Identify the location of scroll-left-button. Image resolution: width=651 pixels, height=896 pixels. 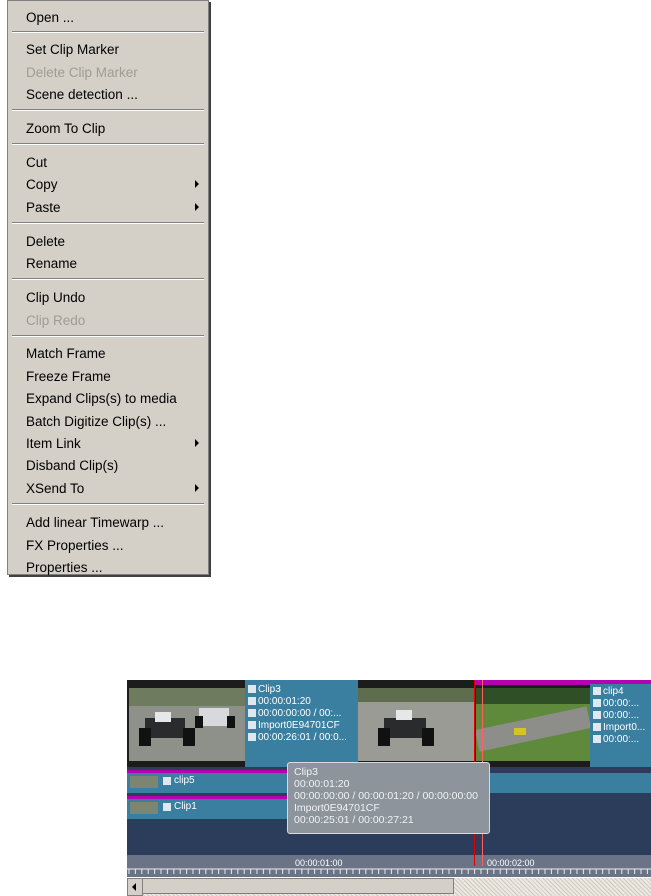
(135, 887).